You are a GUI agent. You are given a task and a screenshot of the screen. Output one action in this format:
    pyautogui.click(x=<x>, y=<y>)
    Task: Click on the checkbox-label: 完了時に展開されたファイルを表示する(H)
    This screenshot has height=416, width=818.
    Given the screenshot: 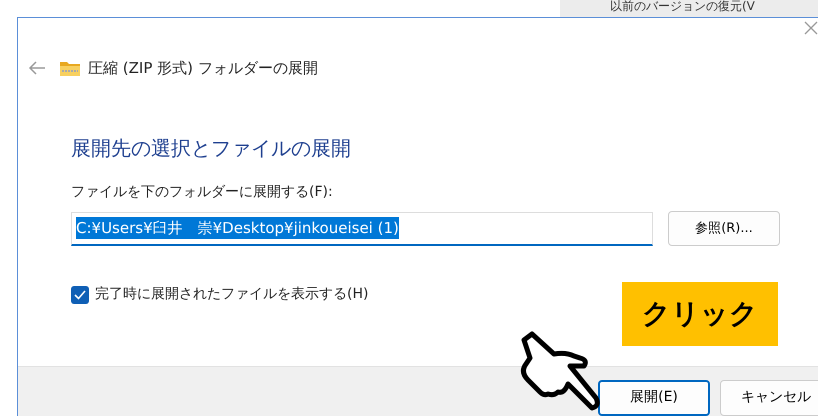 What is the action you would take?
    pyautogui.click(x=231, y=294)
    